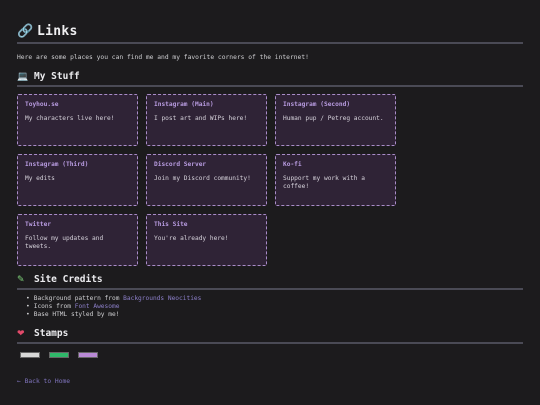  I want to click on link-icon: 🔗, so click(25, 31).